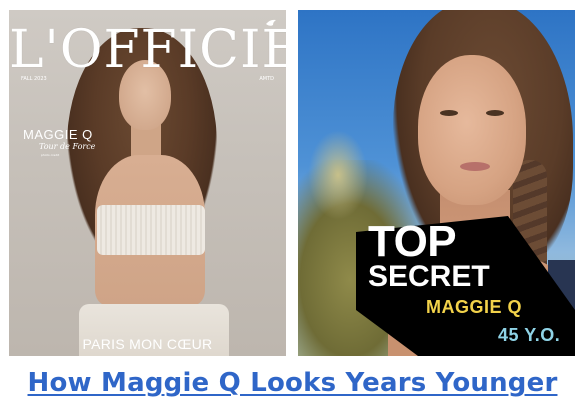 The height and width of the screenshot is (416, 585). What do you see at coordinates (50, 155) in the screenshot?
I see `cover-credit: photo credit` at bounding box center [50, 155].